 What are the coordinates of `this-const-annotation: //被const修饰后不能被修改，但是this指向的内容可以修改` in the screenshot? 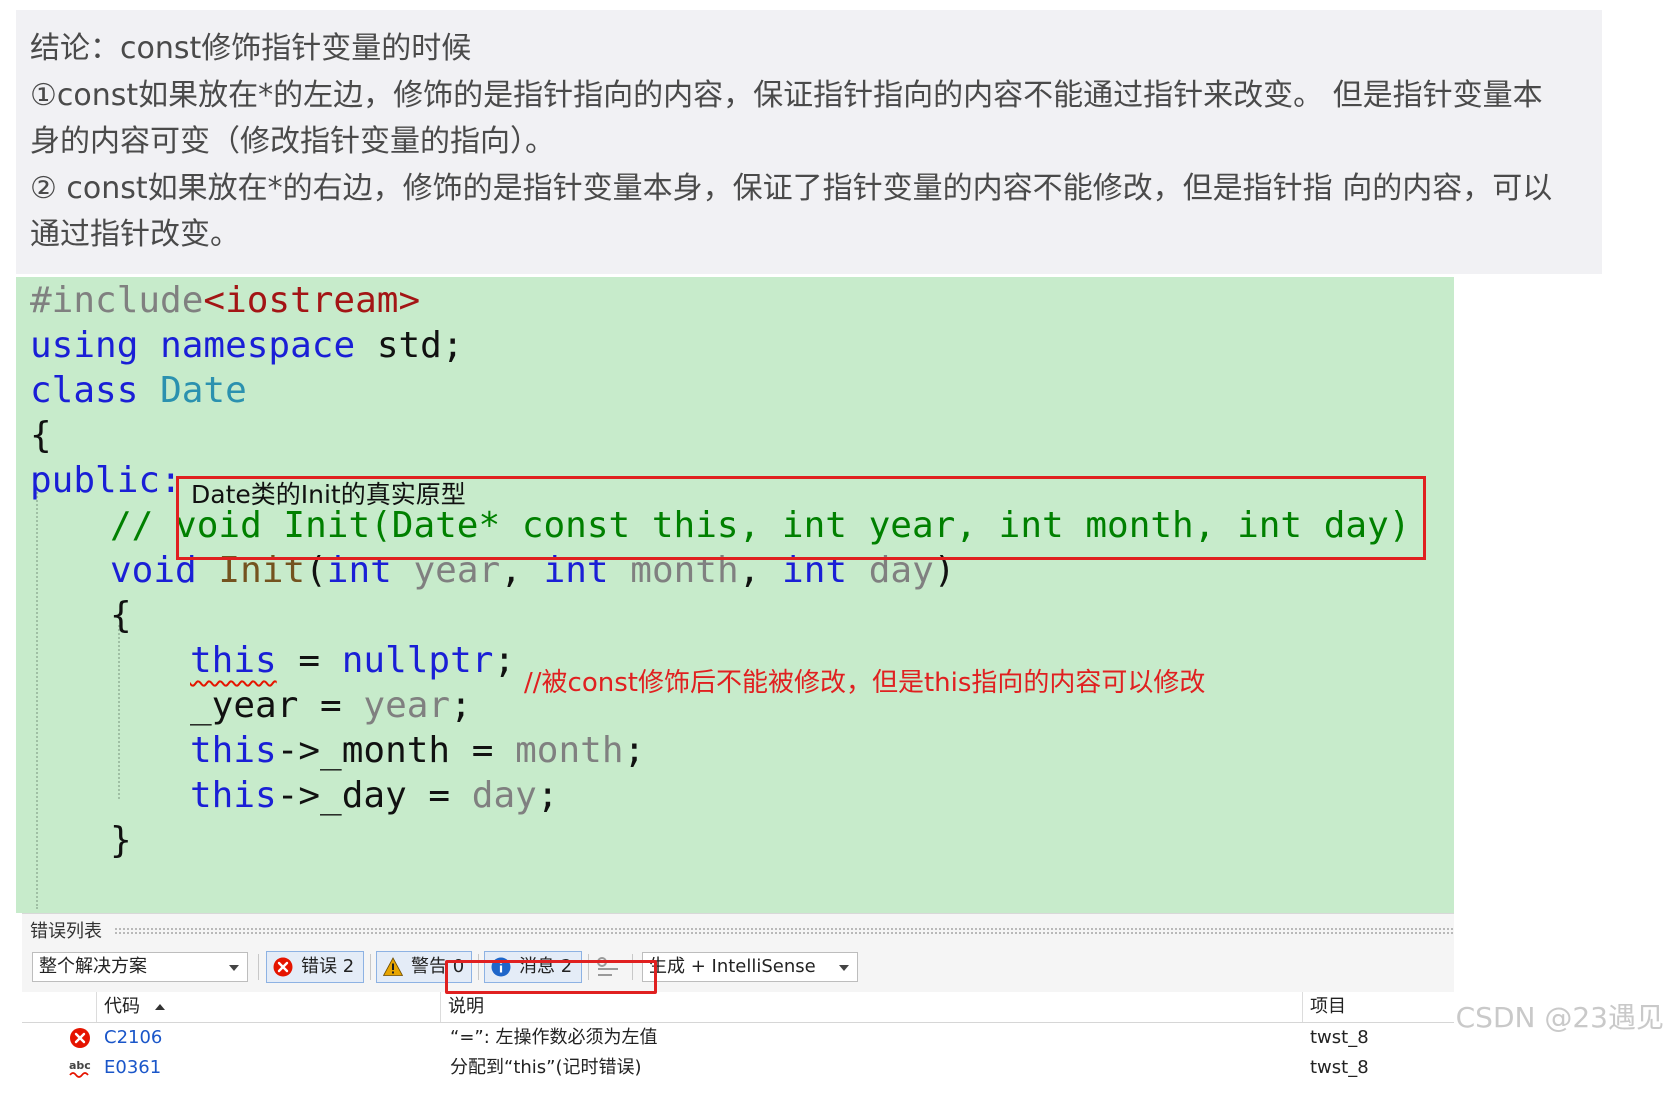 It's located at (865, 683).